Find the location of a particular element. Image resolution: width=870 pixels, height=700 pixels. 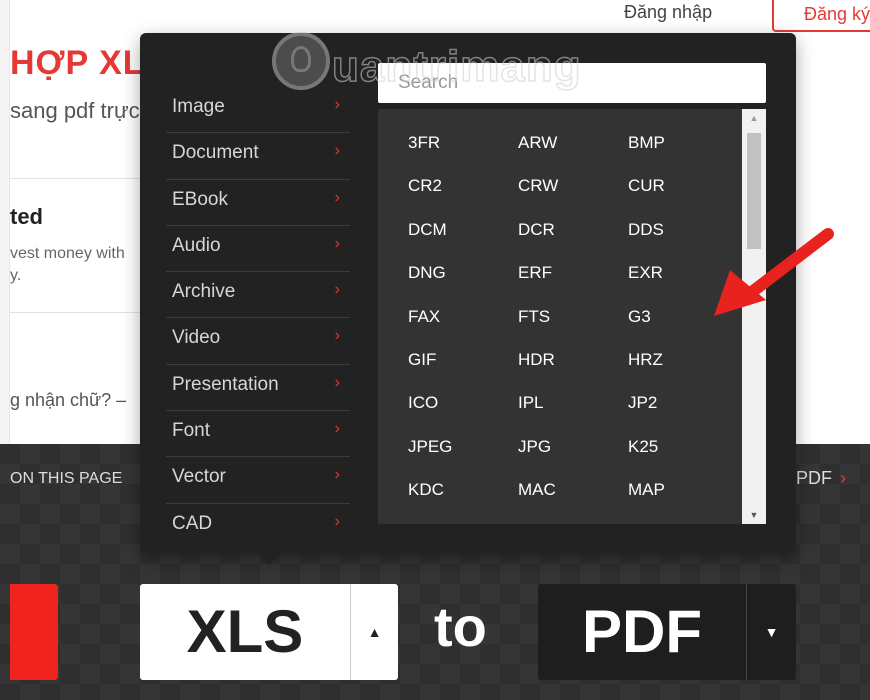

popup-pointer is located at coordinates (269, 558).